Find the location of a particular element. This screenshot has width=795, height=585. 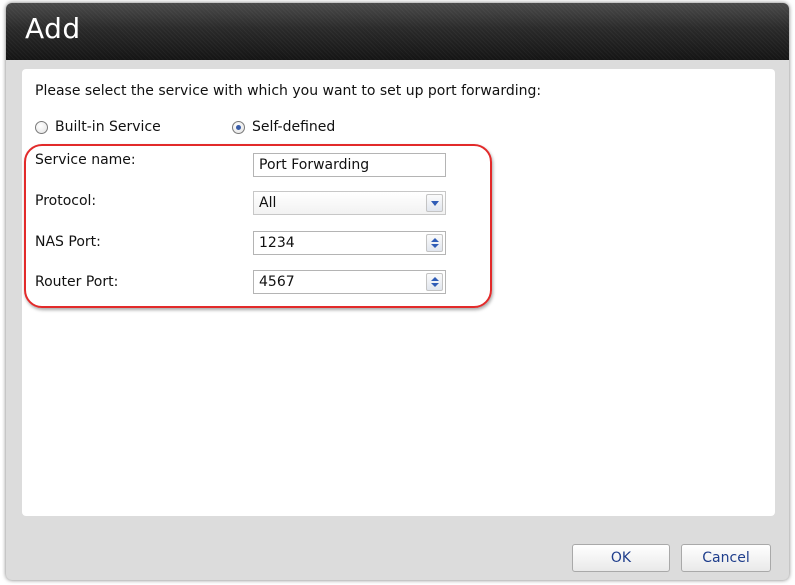

radio-label-built-in: Built-in Service is located at coordinates (108, 127).